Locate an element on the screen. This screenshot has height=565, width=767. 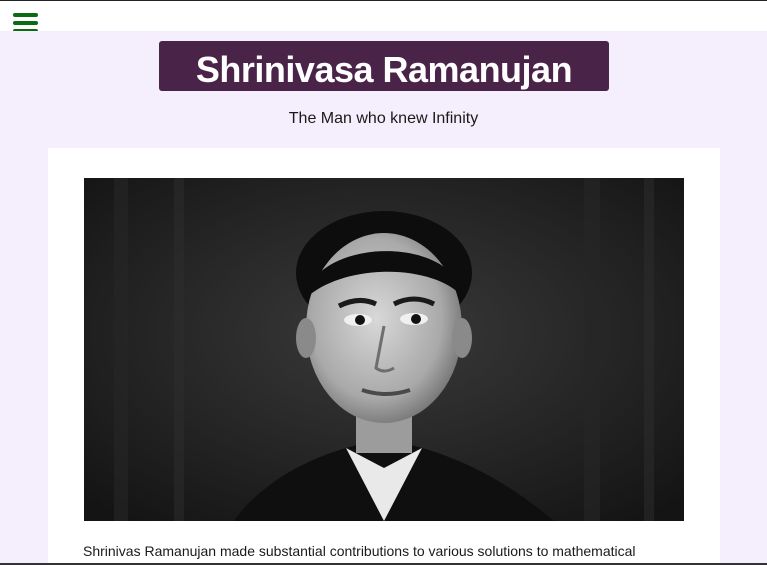
top-bar is located at coordinates (383, 17).